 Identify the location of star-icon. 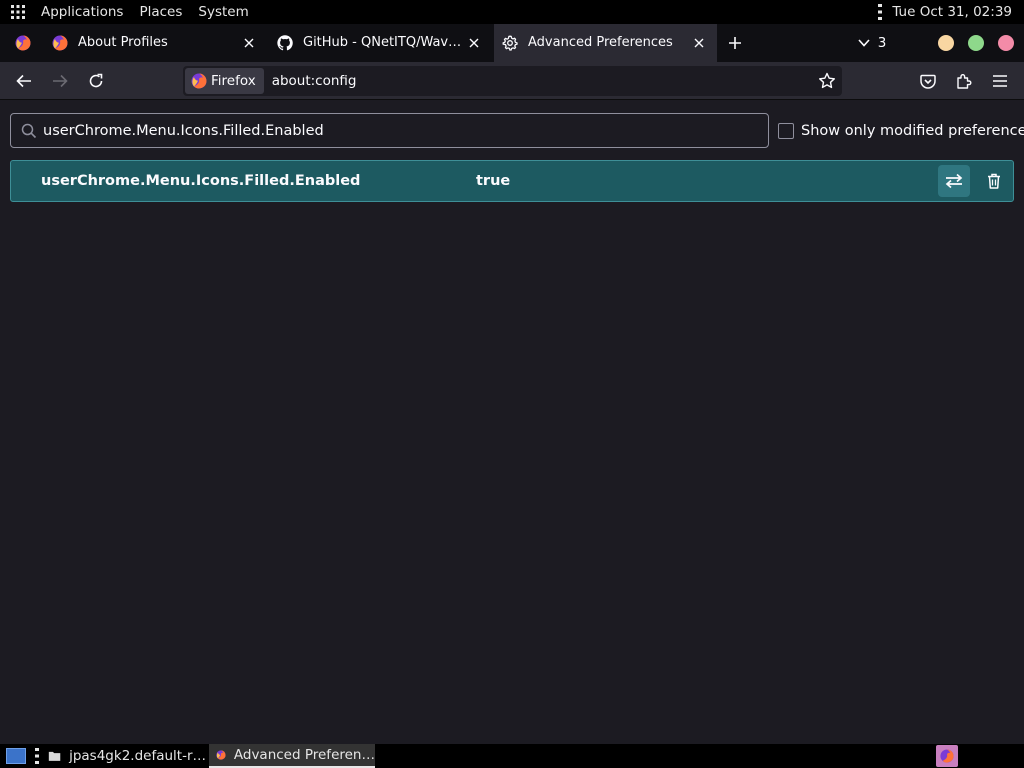
(827, 81).